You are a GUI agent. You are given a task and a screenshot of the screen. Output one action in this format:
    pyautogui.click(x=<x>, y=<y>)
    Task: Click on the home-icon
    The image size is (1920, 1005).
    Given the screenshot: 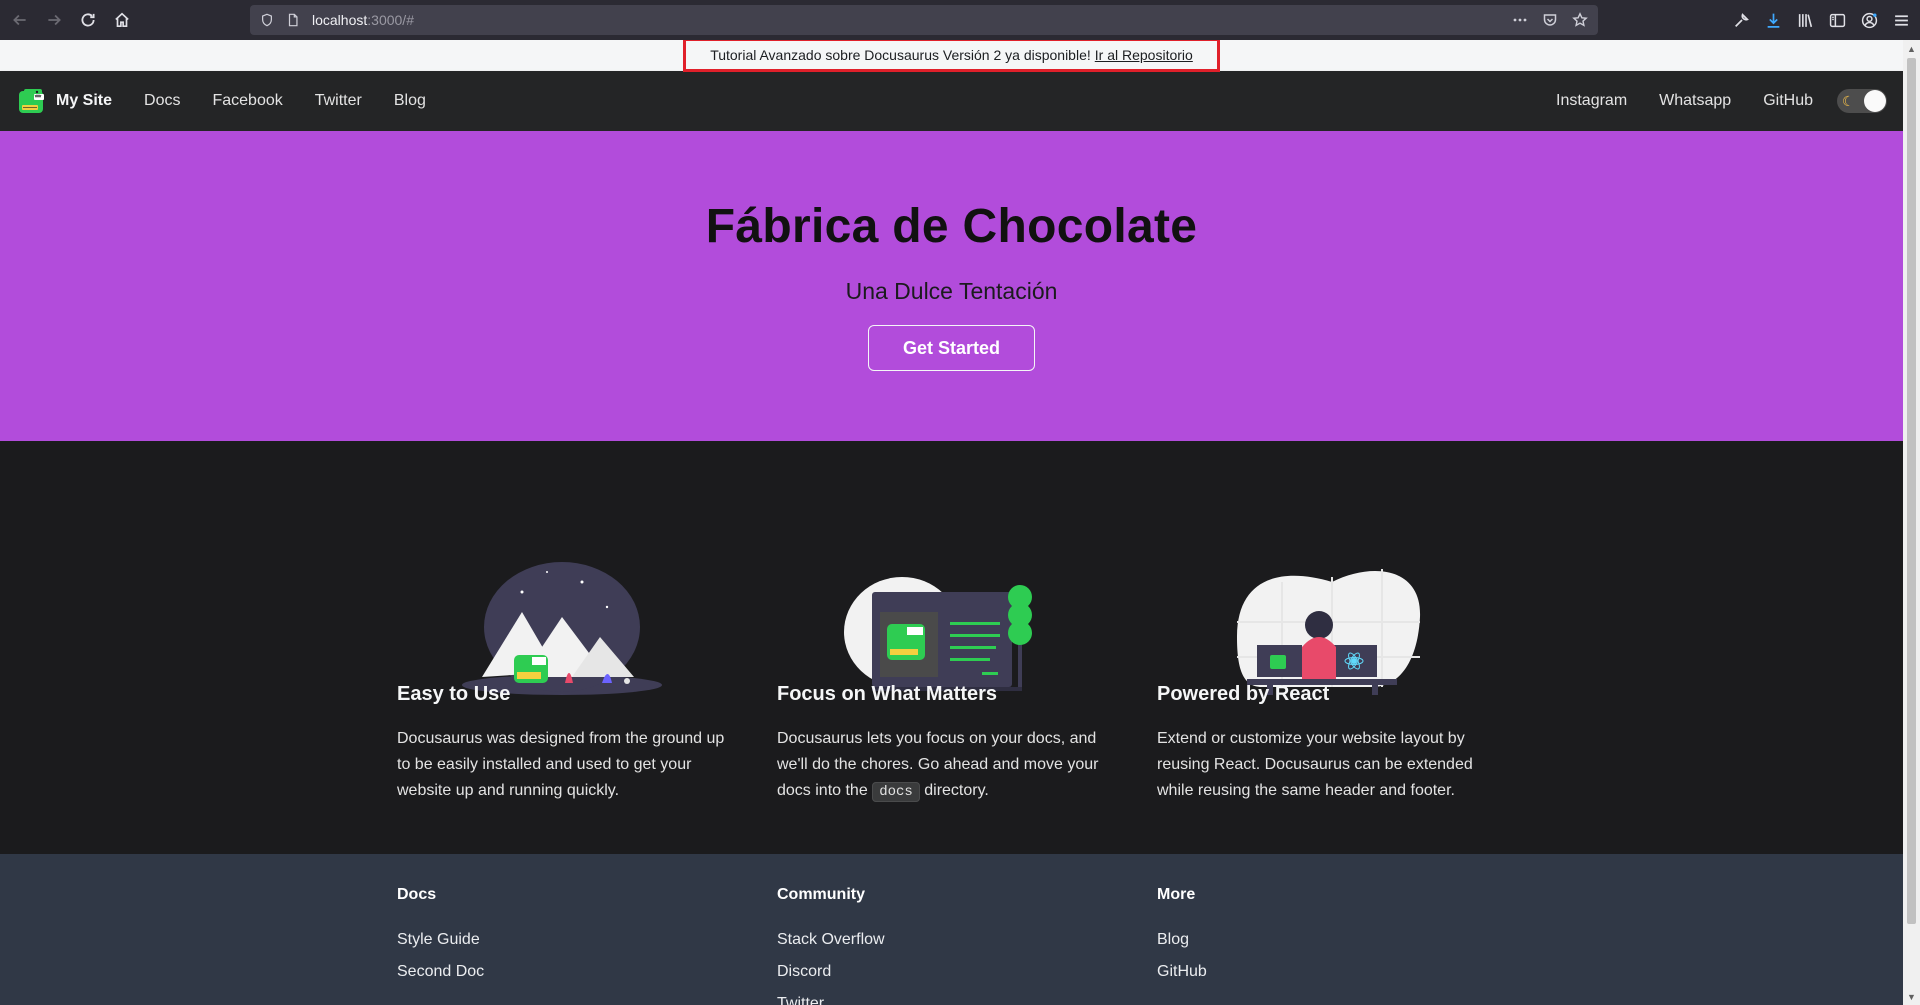 What is the action you would take?
    pyautogui.click(x=122, y=20)
    